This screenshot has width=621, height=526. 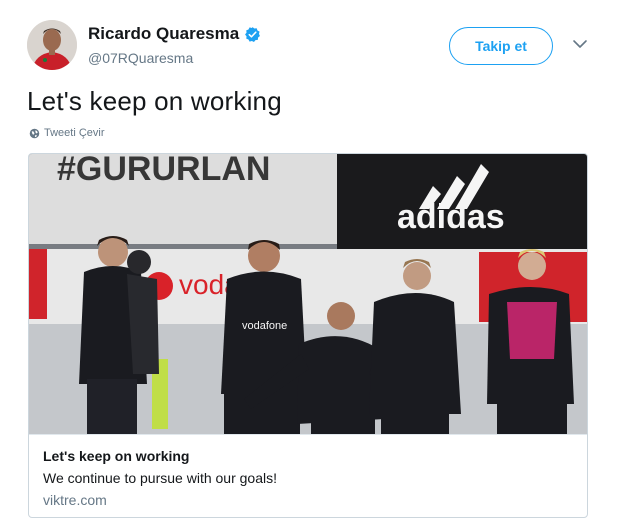 I want to click on card-description: We continue to pursue with our goals!, so click(x=160, y=478).